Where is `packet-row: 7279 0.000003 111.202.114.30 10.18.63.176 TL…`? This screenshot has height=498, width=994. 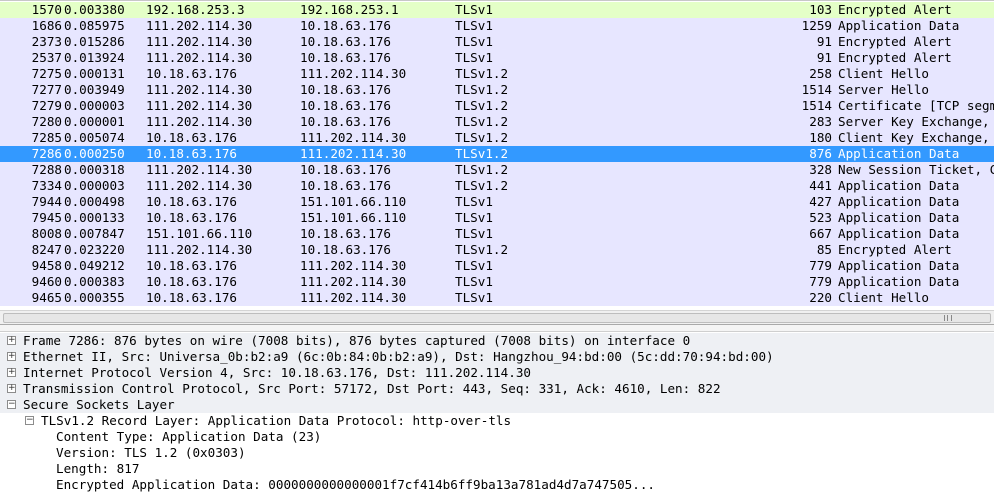
packet-row: 7279 0.000003 111.202.114.30 10.18.63.176 TL… is located at coordinates (497, 106).